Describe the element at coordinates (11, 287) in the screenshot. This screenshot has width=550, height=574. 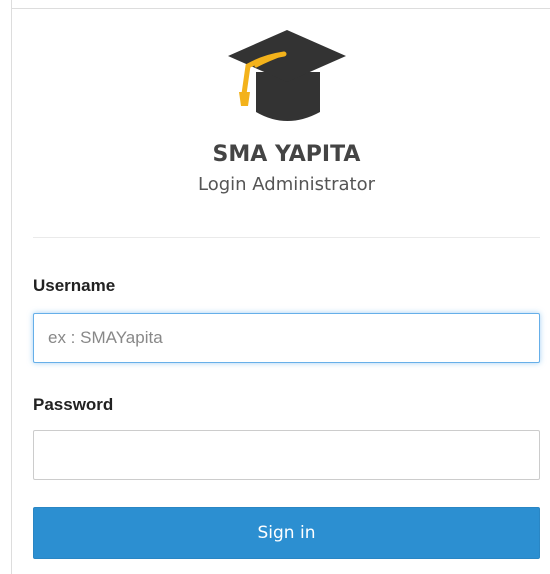
I see `panel-left-border` at that location.